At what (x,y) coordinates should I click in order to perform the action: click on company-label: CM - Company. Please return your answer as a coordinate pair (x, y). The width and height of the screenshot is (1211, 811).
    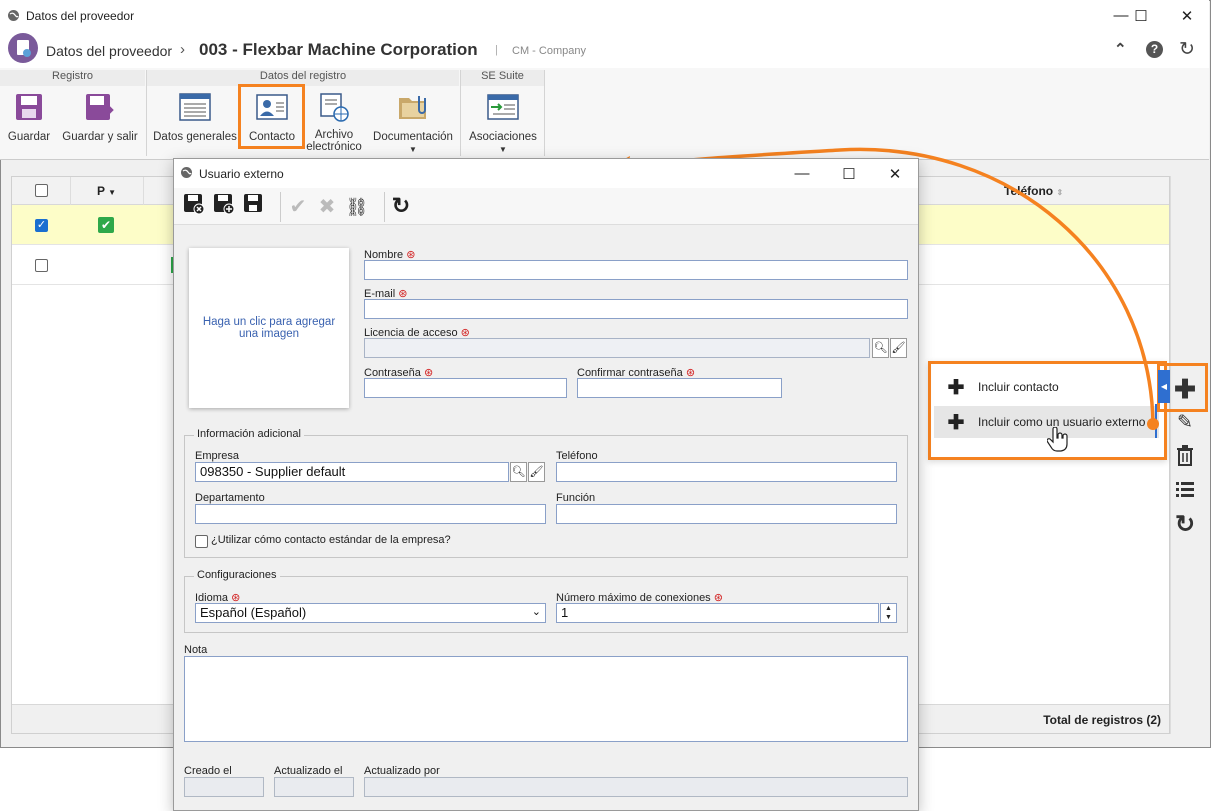
    Looking at the image, I should click on (549, 51).